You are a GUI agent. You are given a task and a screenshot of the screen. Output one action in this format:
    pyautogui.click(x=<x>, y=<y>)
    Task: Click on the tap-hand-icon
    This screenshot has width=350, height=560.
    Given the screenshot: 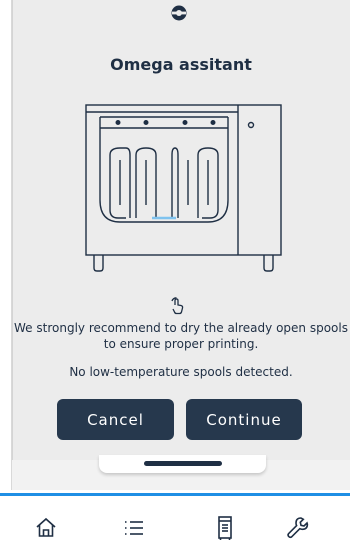 What is the action you would take?
    pyautogui.click(x=177, y=306)
    